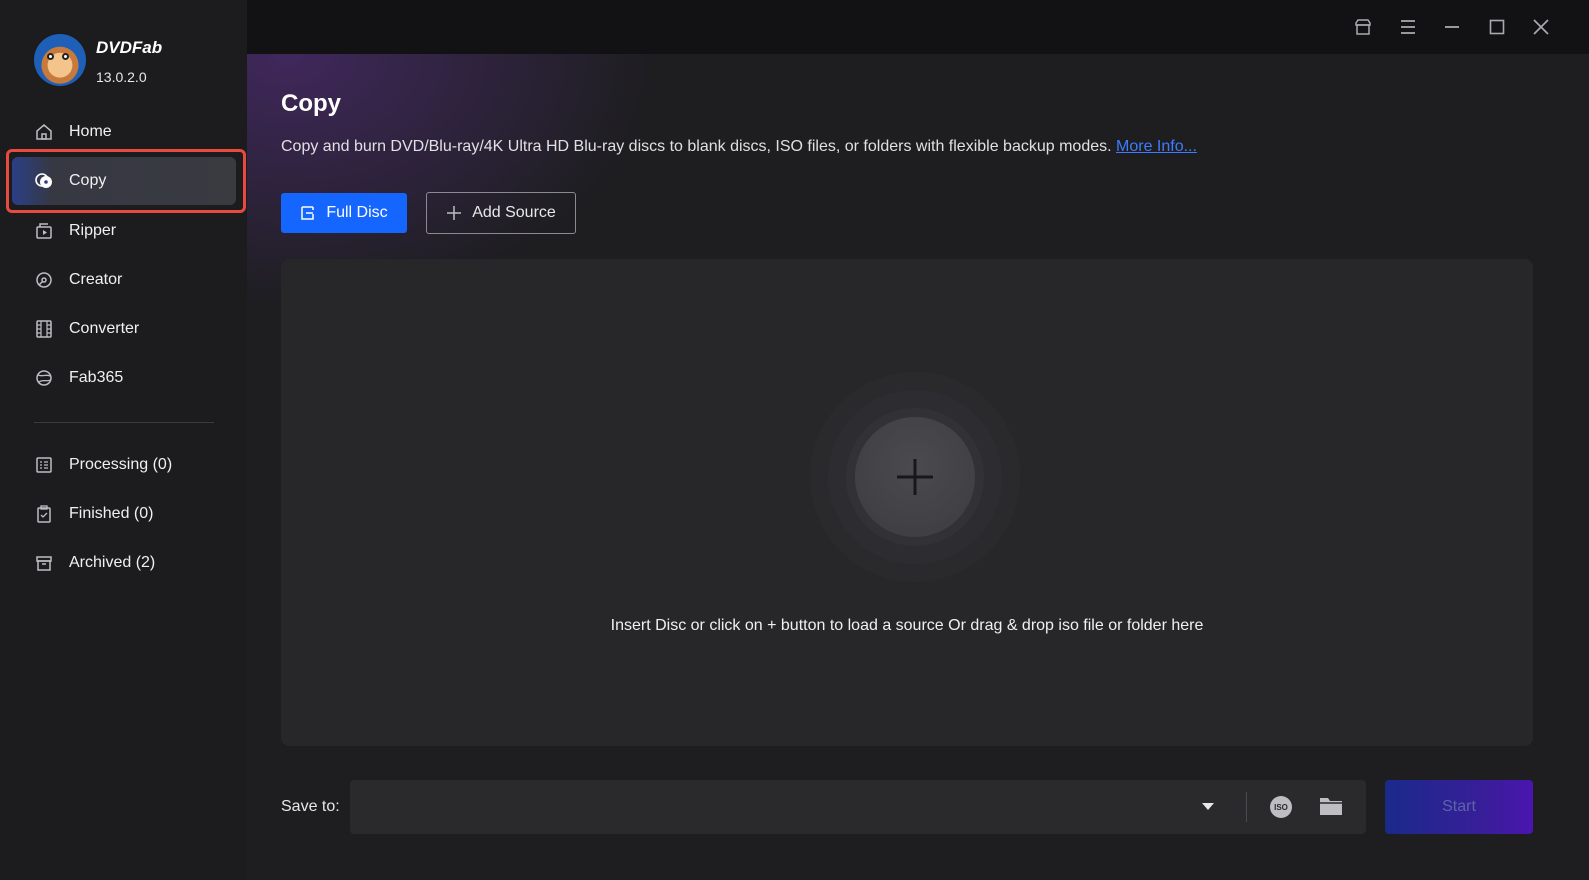 This screenshot has width=1589, height=880. I want to click on add-source-button: Add Source, so click(501, 213).